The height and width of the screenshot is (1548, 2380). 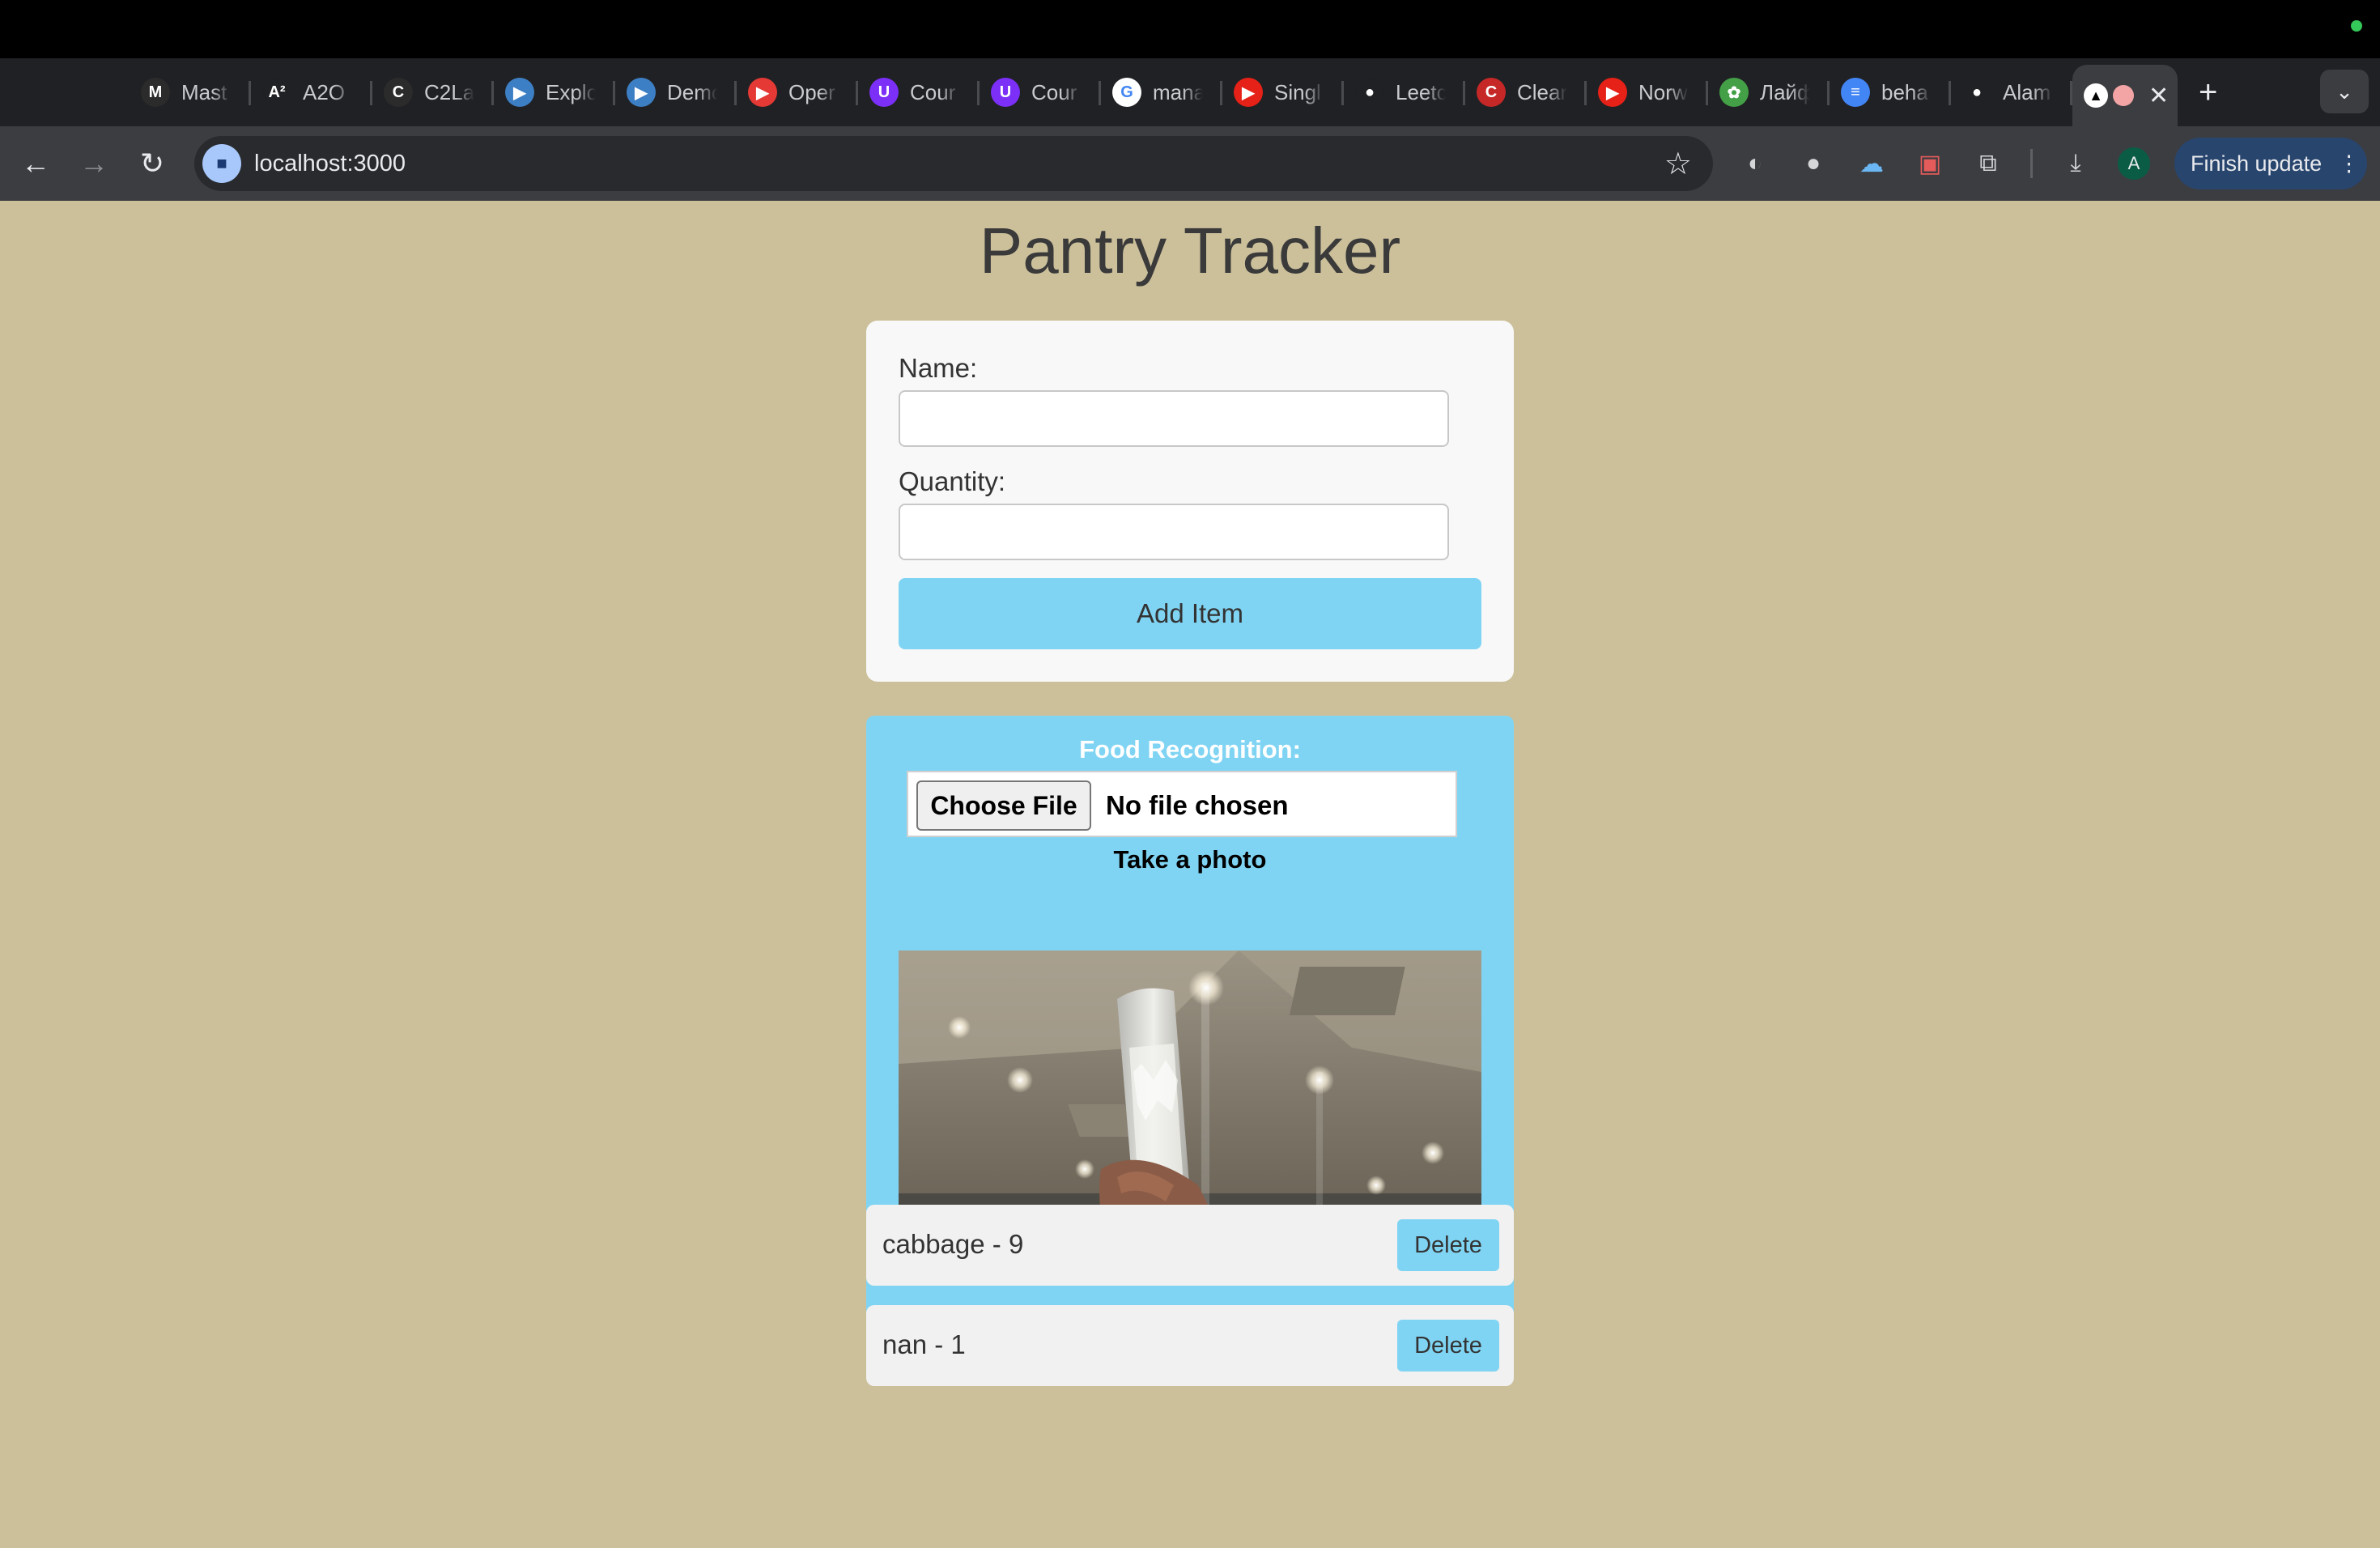 I want to click on reload-button: ↻, so click(x=153, y=164).